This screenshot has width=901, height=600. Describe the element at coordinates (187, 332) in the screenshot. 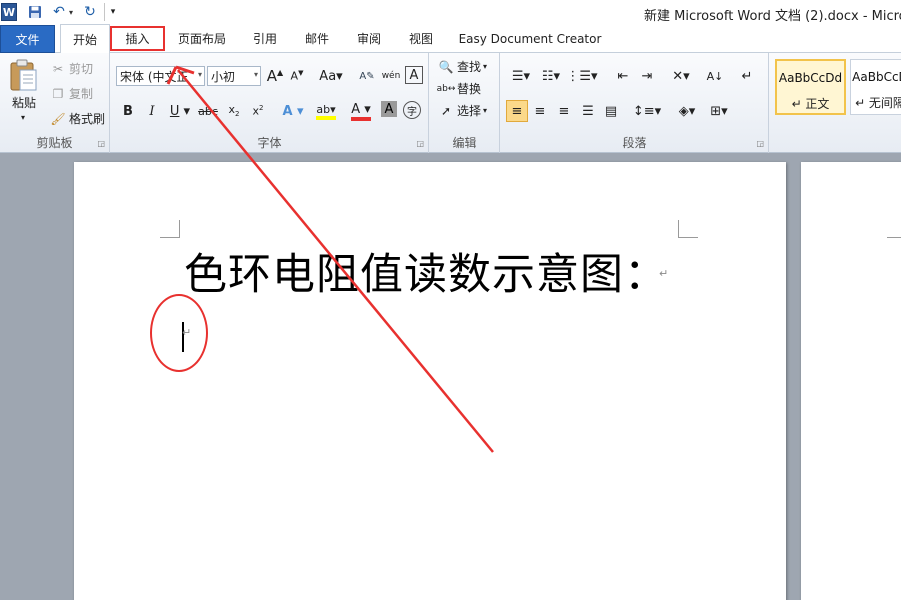

I see `paragraph-mark: ↵` at that location.